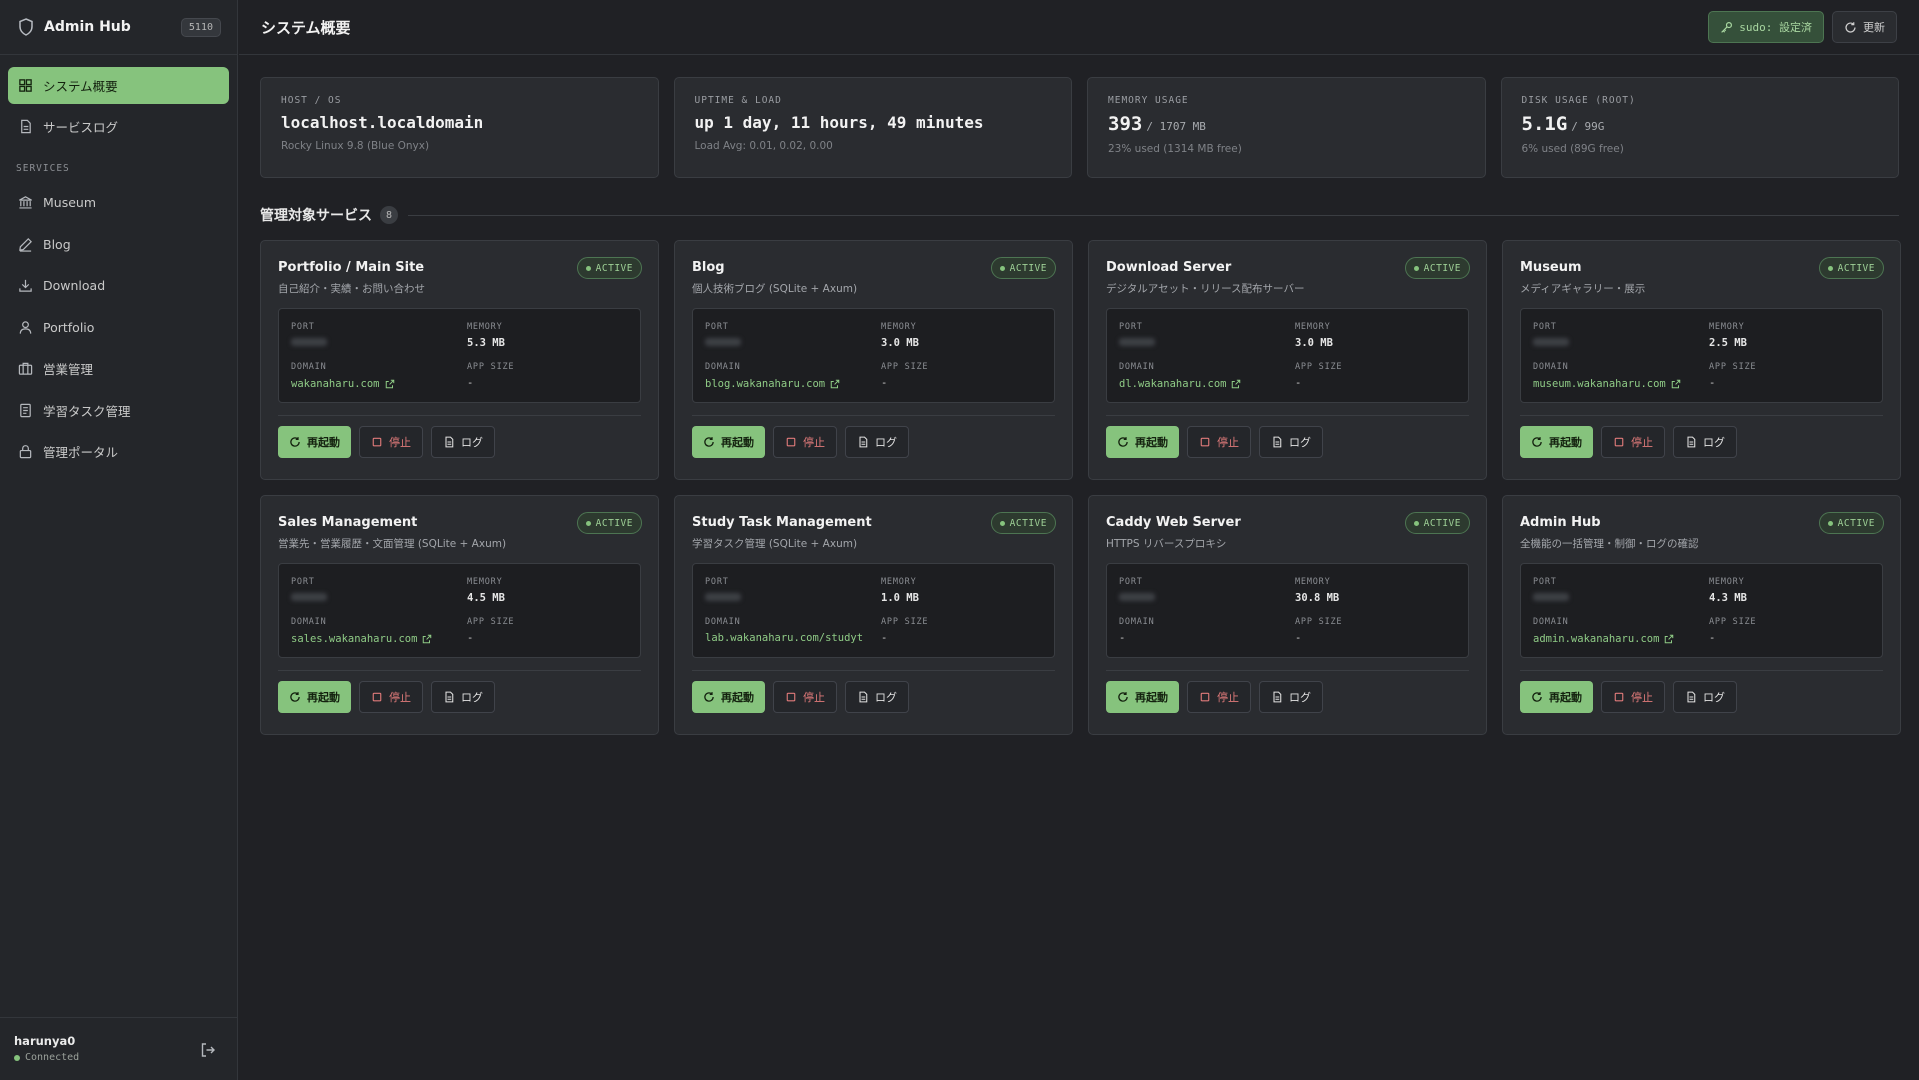  Describe the element at coordinates (74, 286) in the screenshot. I see `nav-label: Download` at that location.